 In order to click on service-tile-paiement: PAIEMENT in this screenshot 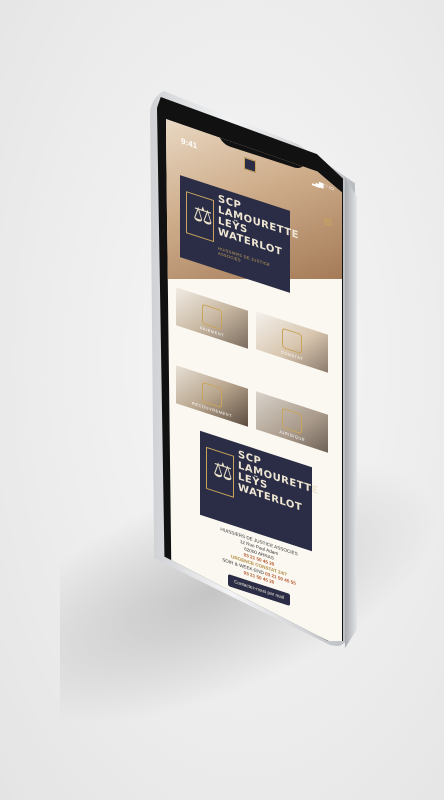, I will do `click(212, 318)`.